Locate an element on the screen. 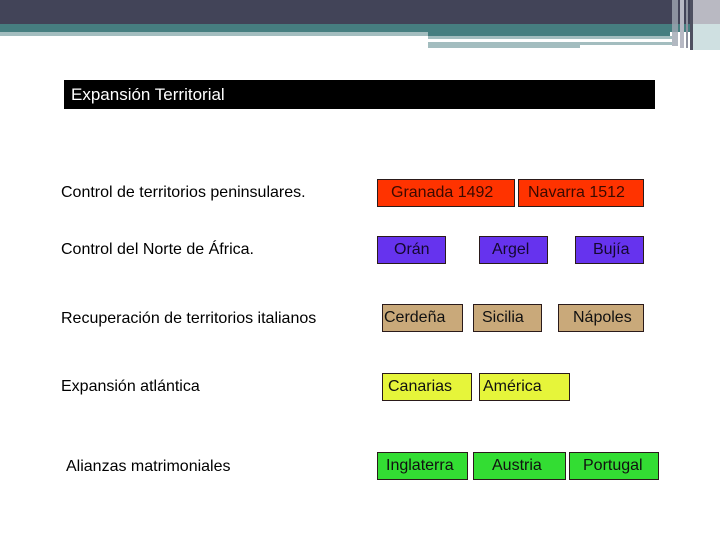 The image size is (720, 540). item-portugal: Portugal is located at coordinates (614, 466).